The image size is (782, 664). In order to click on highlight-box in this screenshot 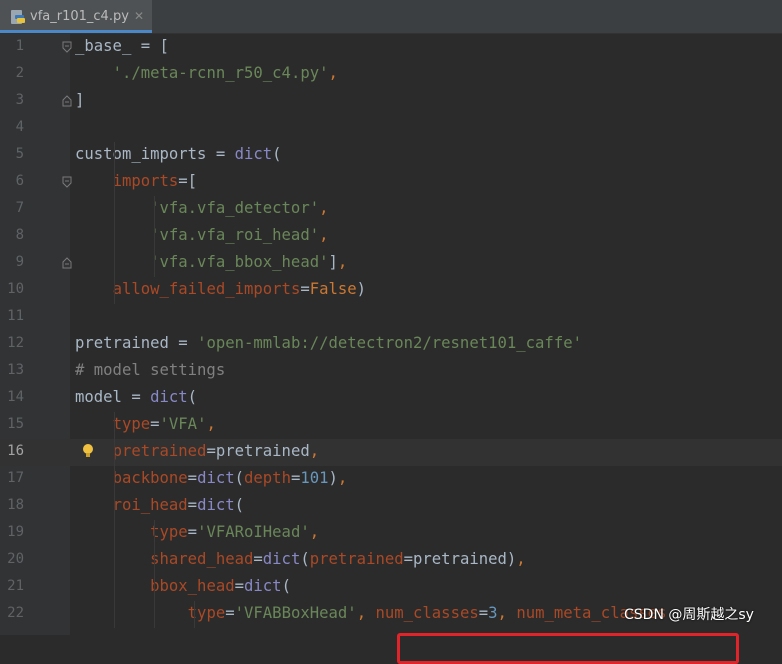, I will do `click(568, 648)`.